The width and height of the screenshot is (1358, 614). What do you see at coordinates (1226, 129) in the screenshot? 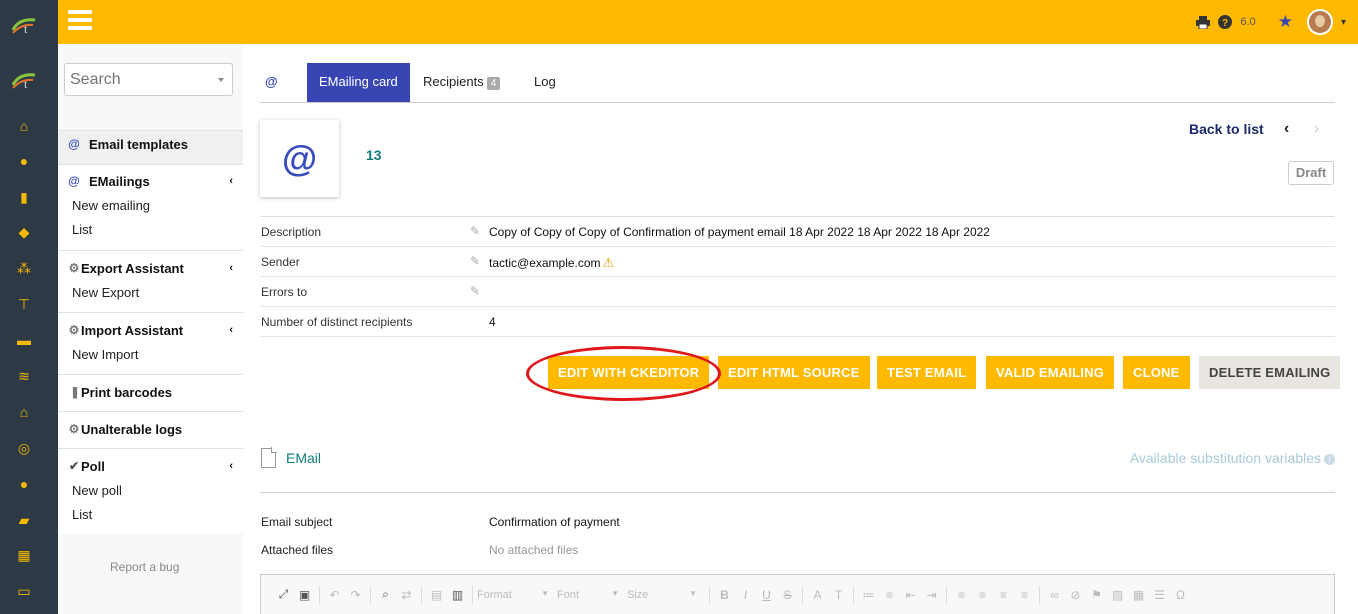
I see `back-to-list-link: Back to list` at bounding box center [1226, 129].